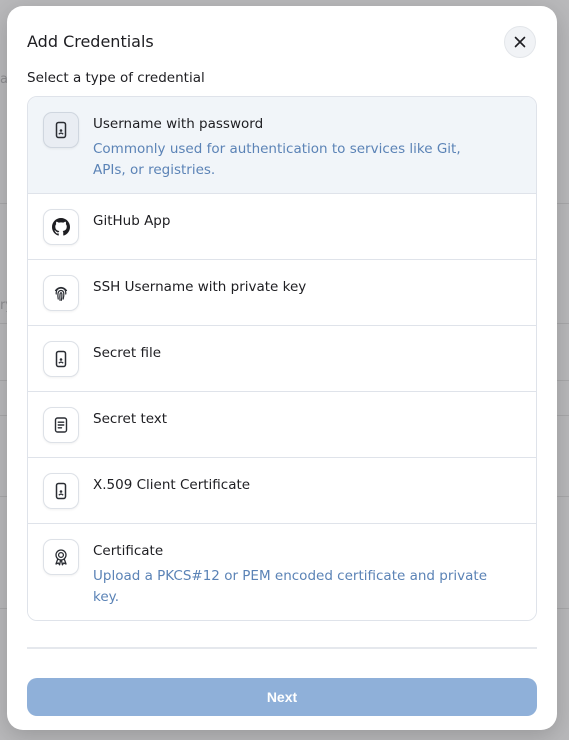 The height and width of the screenshot is (740, 569). What do you see at coordinates (61, 557) in the screenshot?
I see `award-badge-icon` at bounding box center [61, 557].